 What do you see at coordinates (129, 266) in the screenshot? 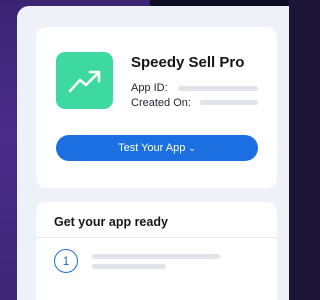
I see `step-subtitle-placeholder` at bounding box center [129, 266].